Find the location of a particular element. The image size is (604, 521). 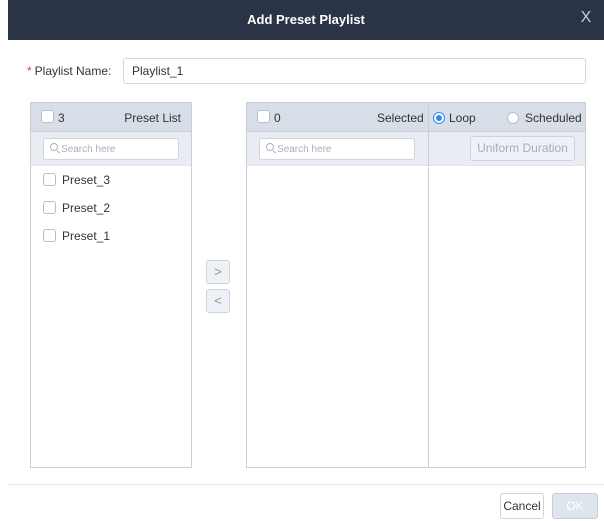

preset-list: Preset_3 Preset_2 Preset_1 is located at coordinates (111, 208).